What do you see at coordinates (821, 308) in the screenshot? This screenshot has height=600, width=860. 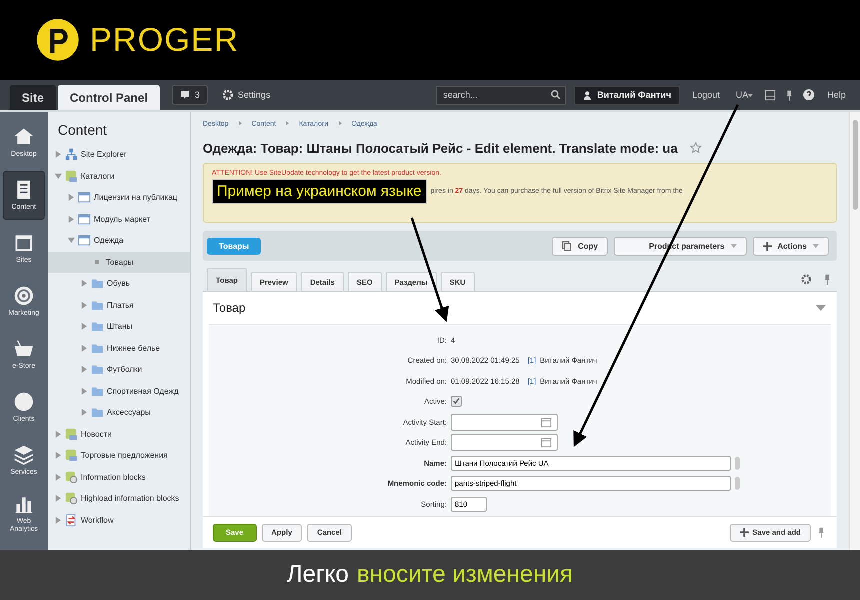 I see `collapse-triangle-icon` at bounding box center [821, 308].